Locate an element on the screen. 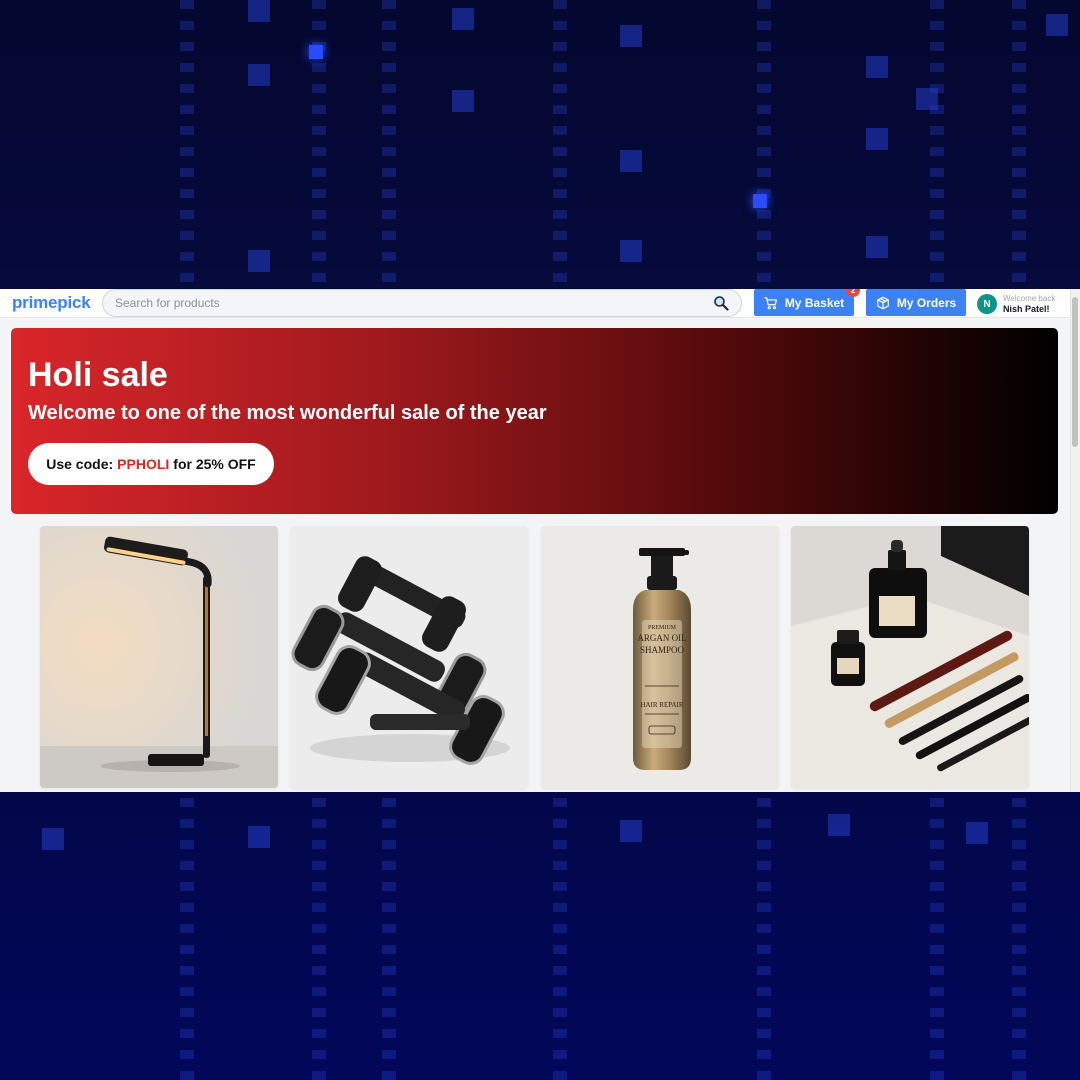 Image resolution: width=1080 pixels, height=1080 pixels. vertical-scrollbar is located at coordinates (1075, 540).